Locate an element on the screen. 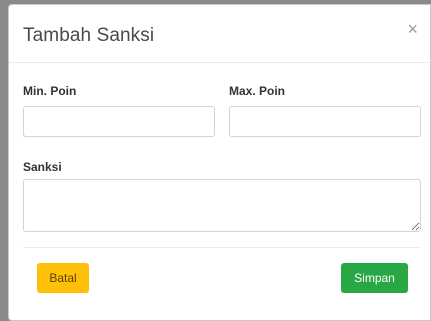 The width and height of the screenshot is (431, 321). save-button: Simpan is located at coordinates (374, 278).